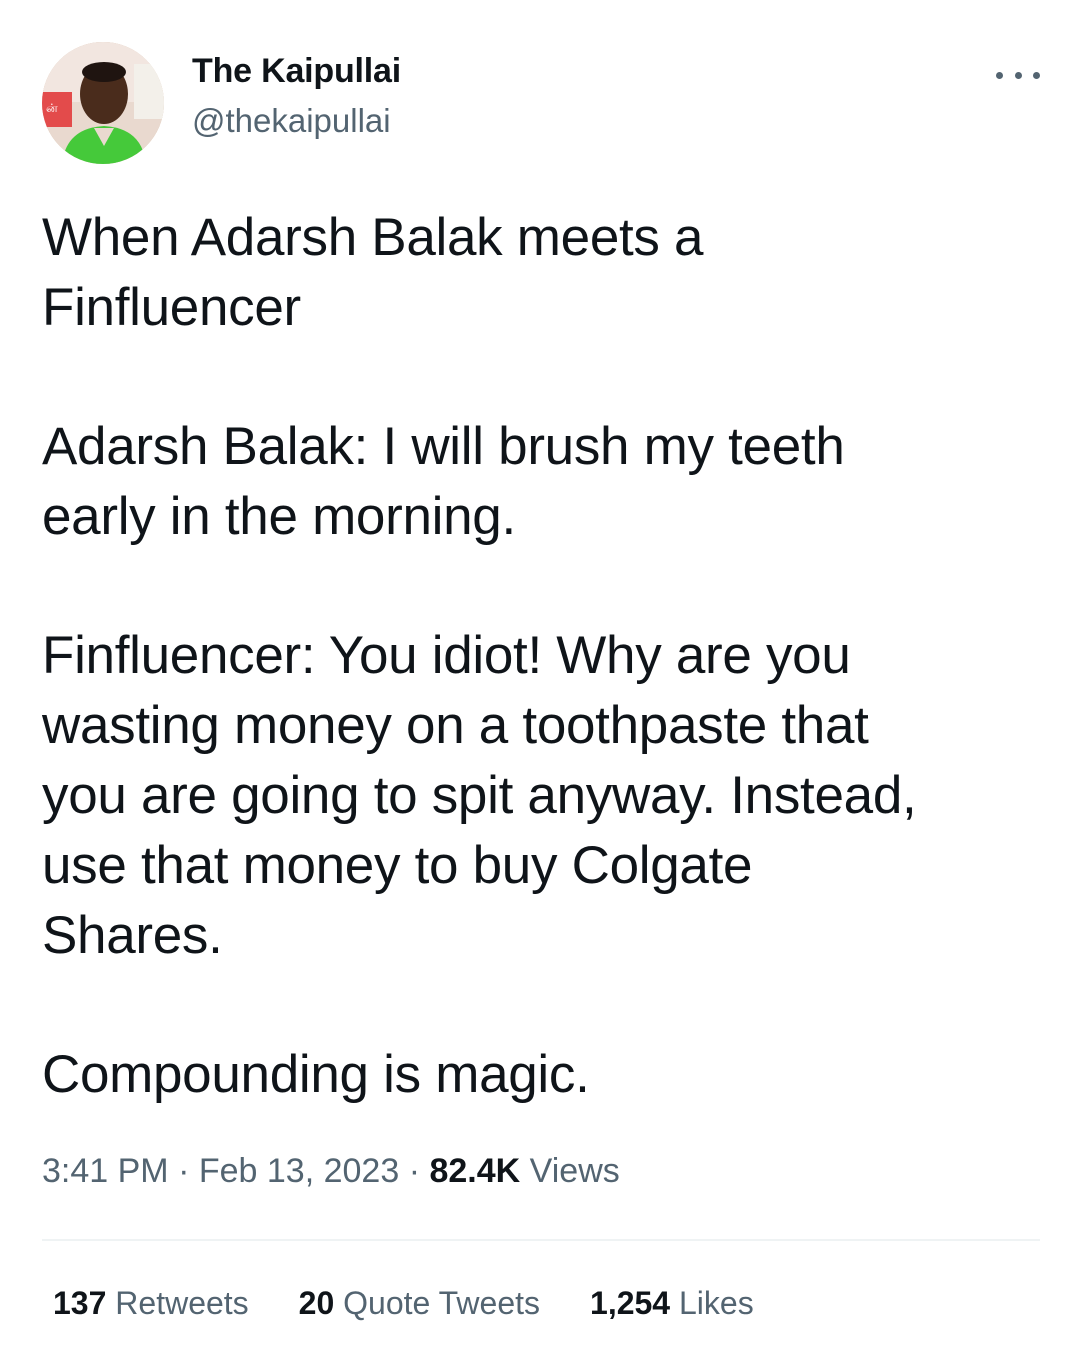 This screenshot has height=1366, width=1080. What do you see at coordinates (716, 1303) in the screenshot?
I see `likes-label: Likes` at bounding box center [716, 1303].